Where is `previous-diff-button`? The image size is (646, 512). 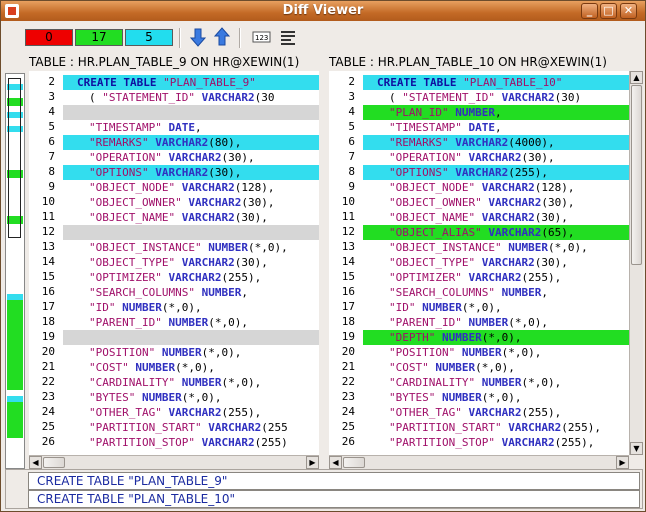
previous-diff-button is located at coordinates (222, 37).